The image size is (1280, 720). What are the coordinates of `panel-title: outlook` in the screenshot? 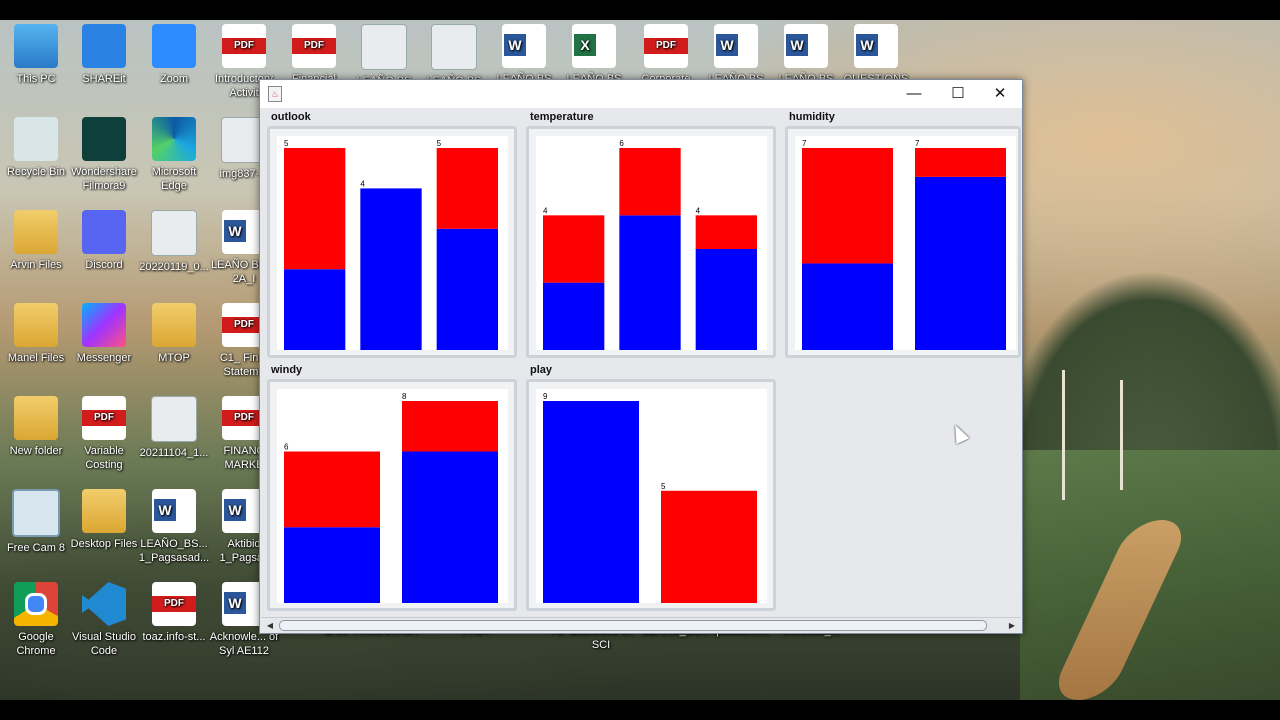 It's located at (291, 117).